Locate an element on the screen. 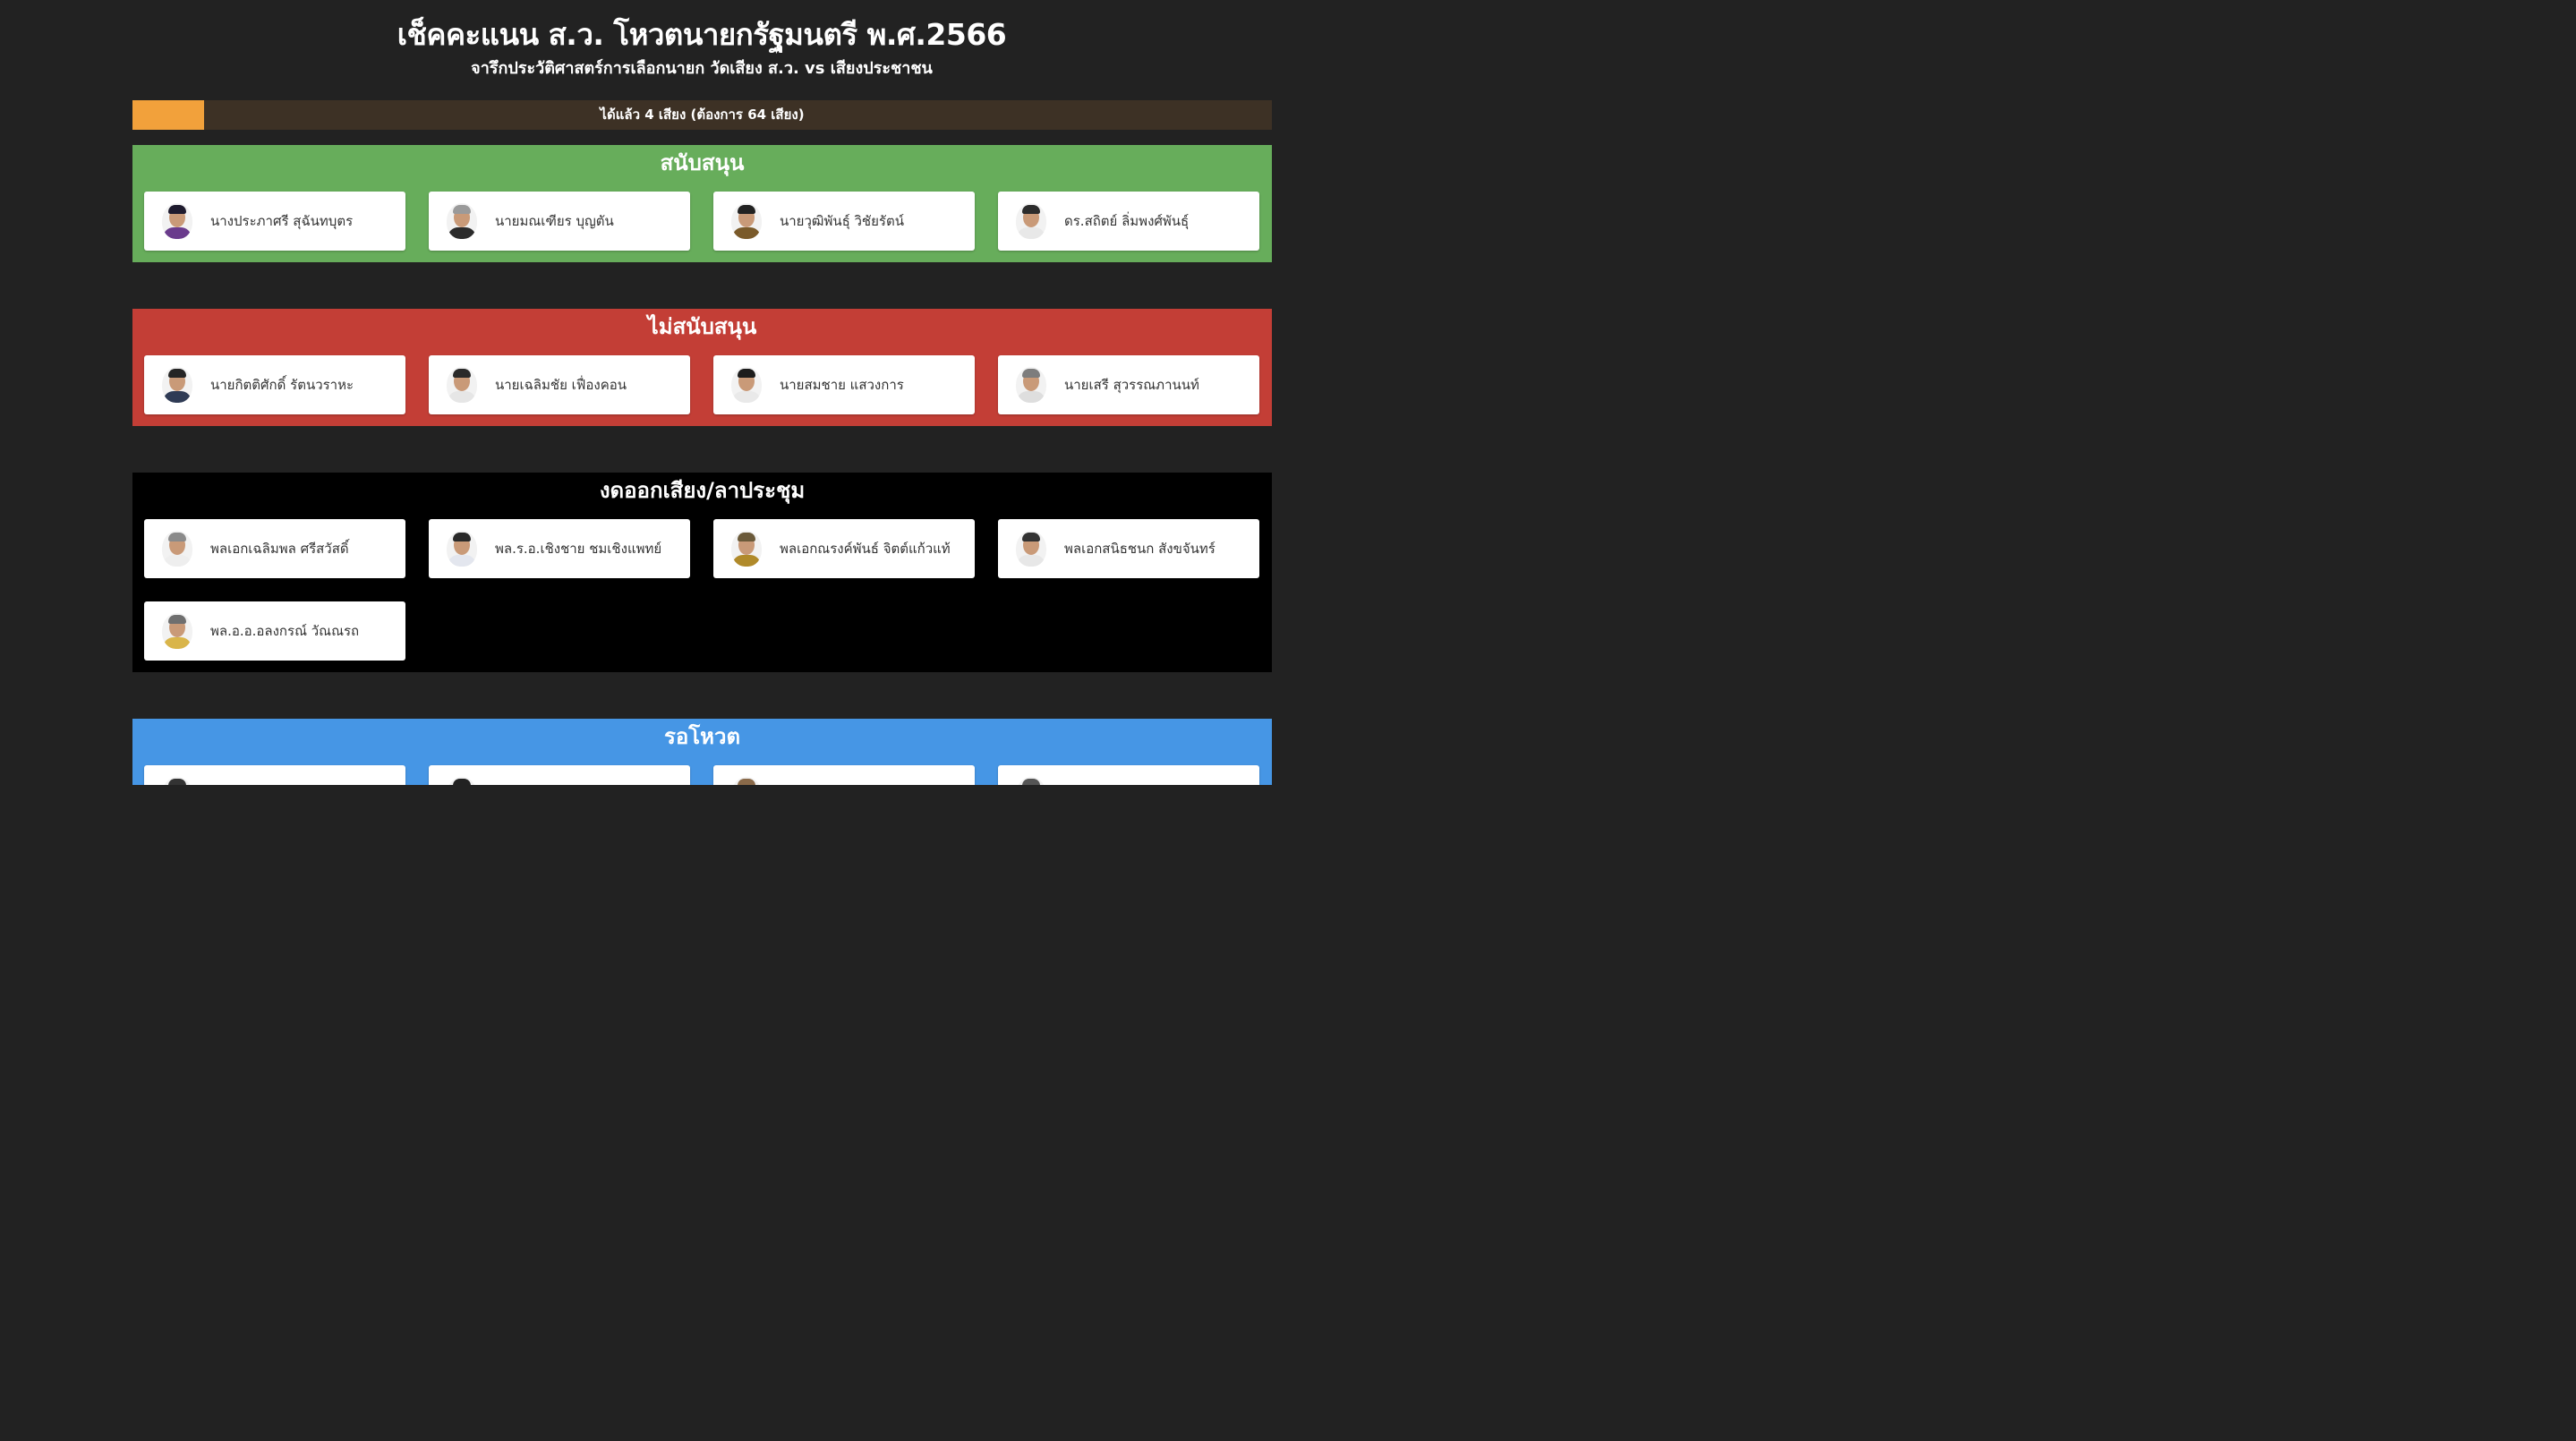  member-card: นายวุฒิพันธุ์ วิชัยรัตน์ is located at coordinates (844, 221).